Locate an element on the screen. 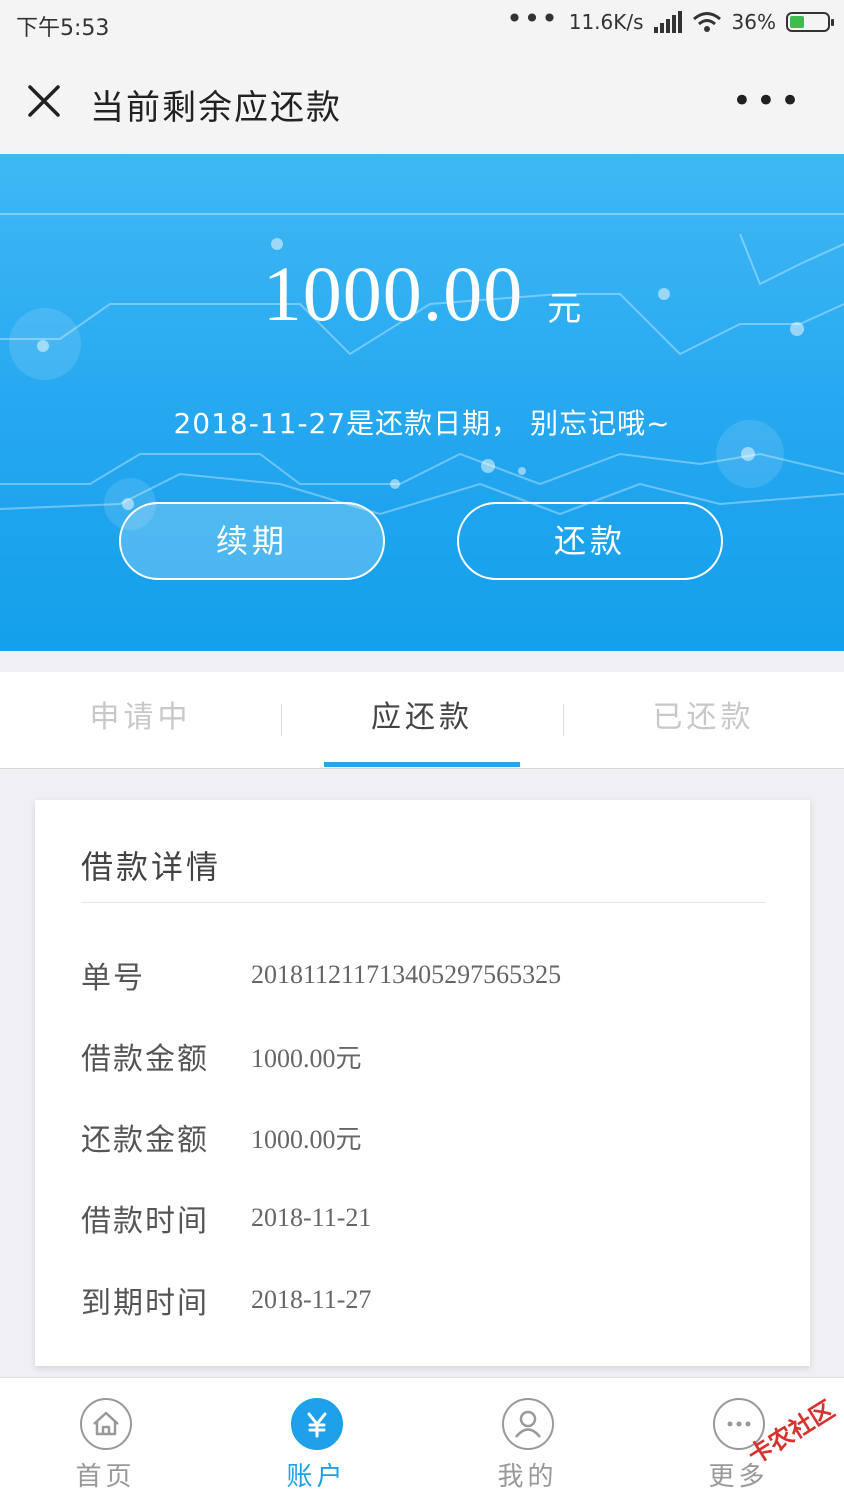 The height and width of the screenshot is (1501, 844). card-divider is located at coordinates (423, 902).